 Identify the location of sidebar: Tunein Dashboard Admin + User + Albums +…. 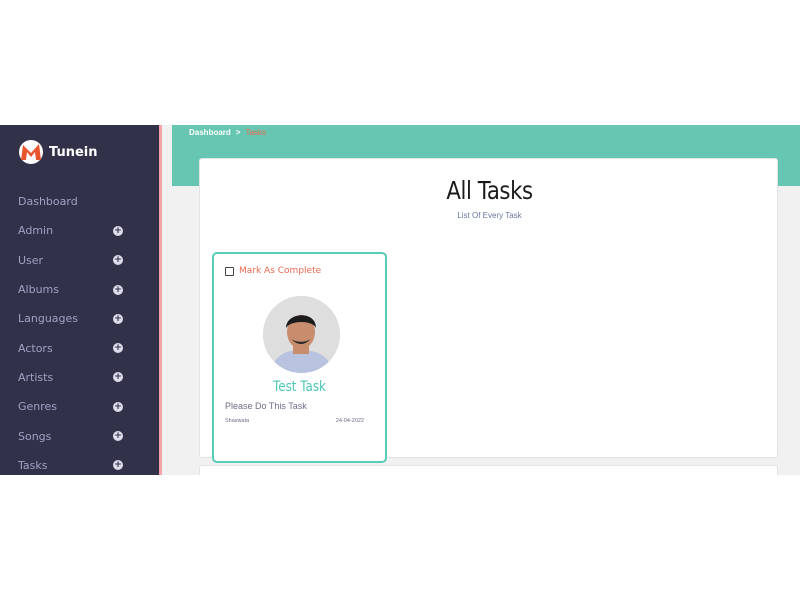
(79, 300).